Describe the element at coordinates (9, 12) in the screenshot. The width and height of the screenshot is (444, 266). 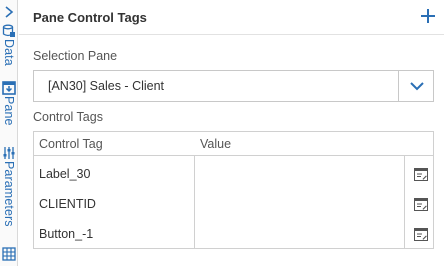
I see `expand-chevron-icon` at that location.